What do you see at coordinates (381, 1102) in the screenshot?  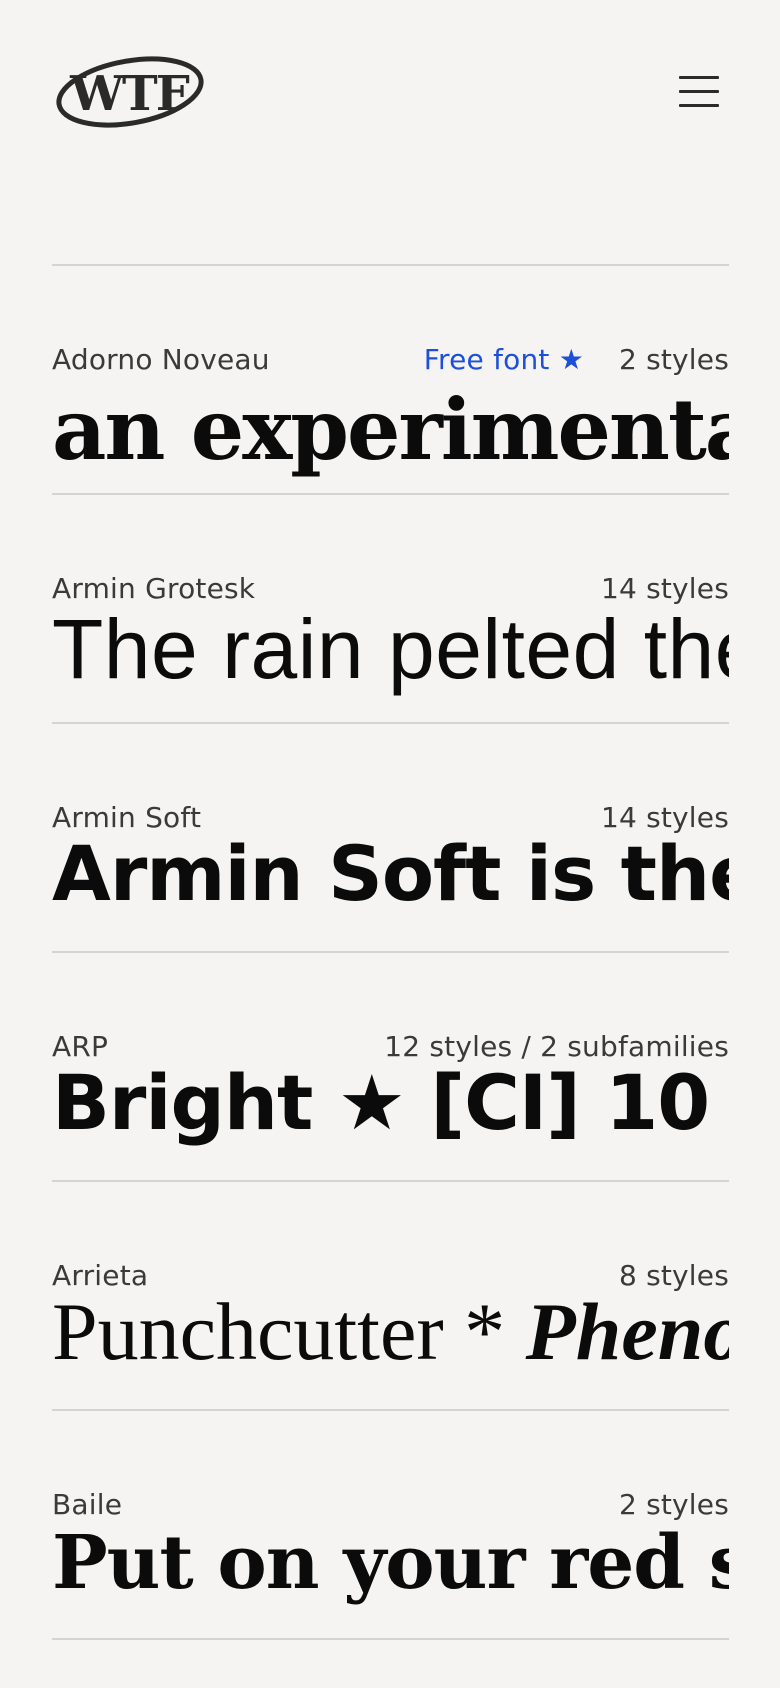 I see `font-sample: Bright ★ [CI] 10` at bounding box center [381, 1102].